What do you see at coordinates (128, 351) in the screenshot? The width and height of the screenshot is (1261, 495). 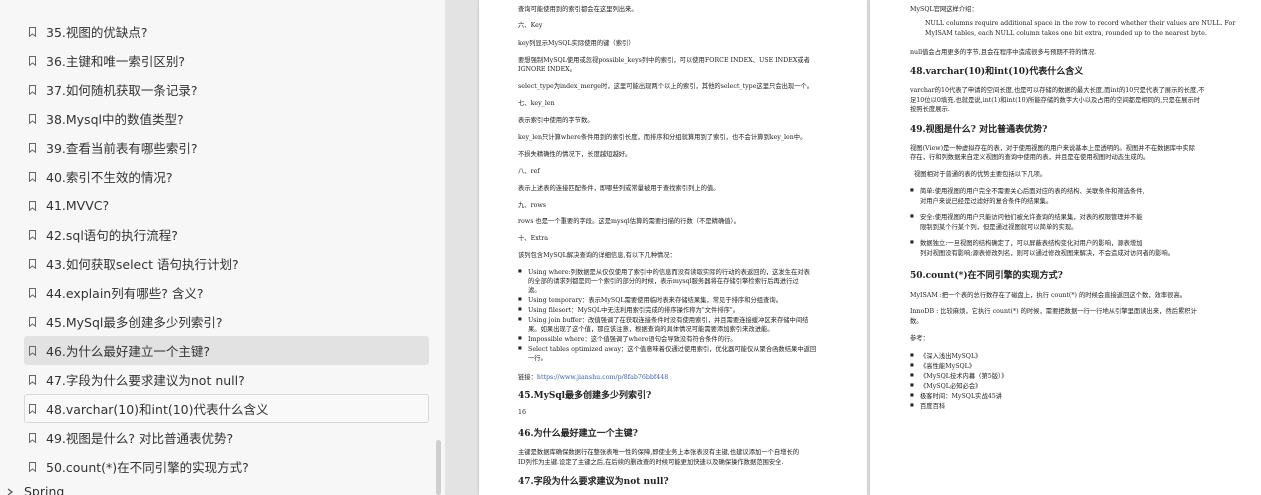 I see `bookmark-label: 46.为什么最好建立一个主键?` at bounding box center [128, 351].